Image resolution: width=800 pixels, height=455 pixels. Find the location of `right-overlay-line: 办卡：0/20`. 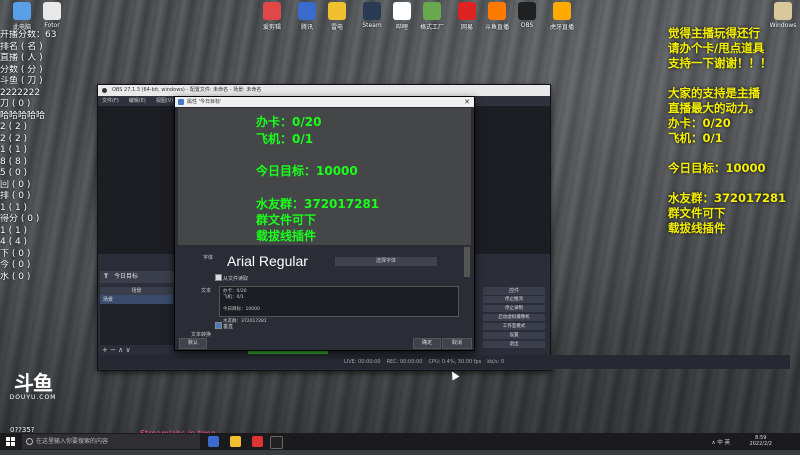

right-overlay-line: 办卡：0/20 is located at coordinates (699, 123).